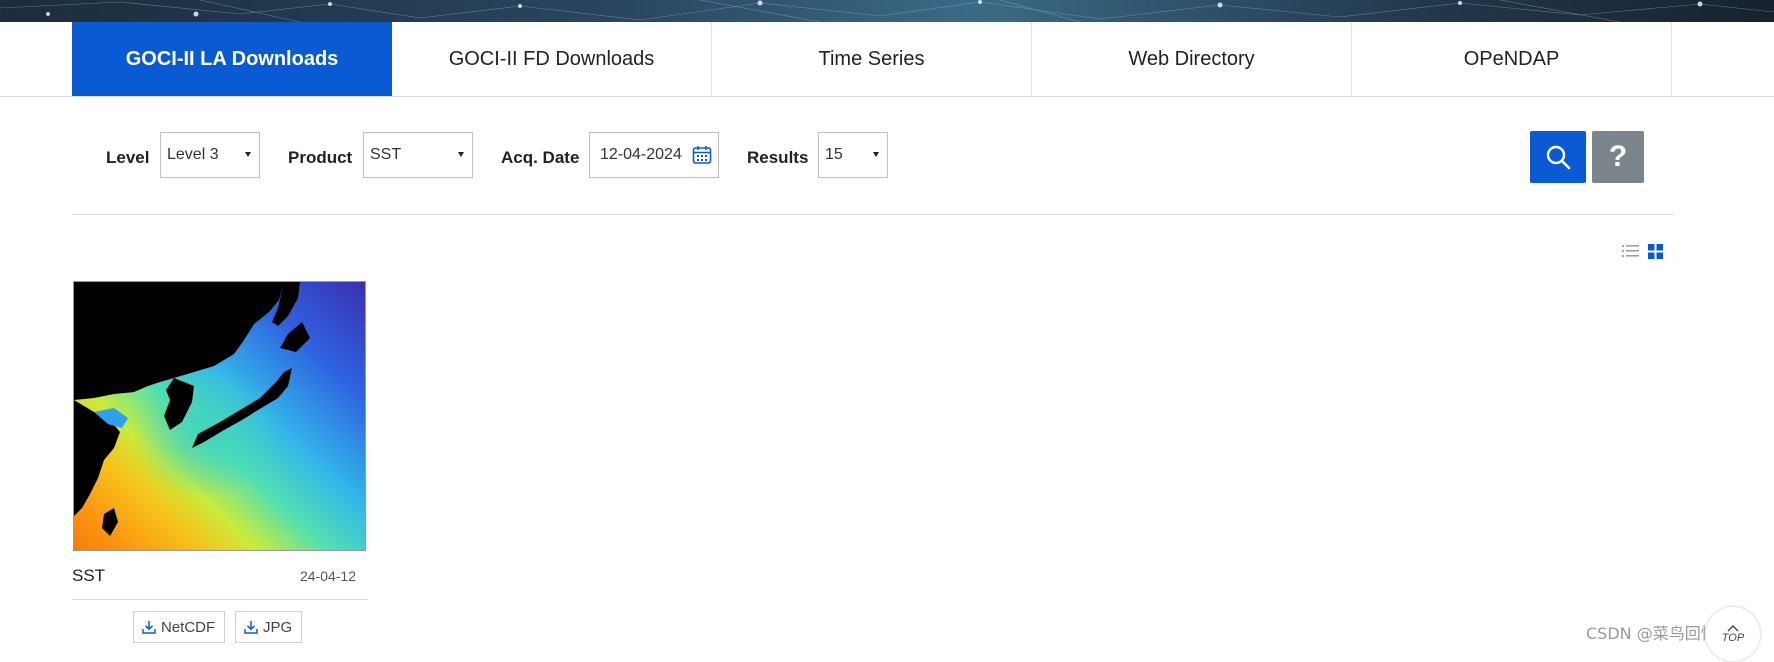 The width and height of the screenshot is (1774, 662). I want to click on download-jpg-button: JPG, so click(269, 627).